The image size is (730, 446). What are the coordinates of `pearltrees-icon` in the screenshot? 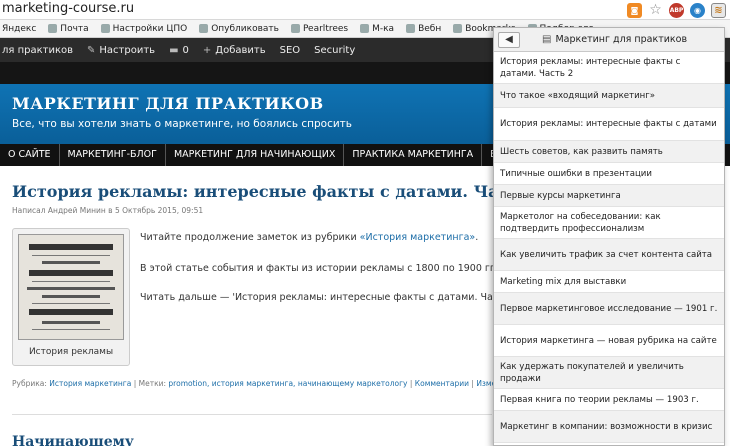 It's located at (295, 28).